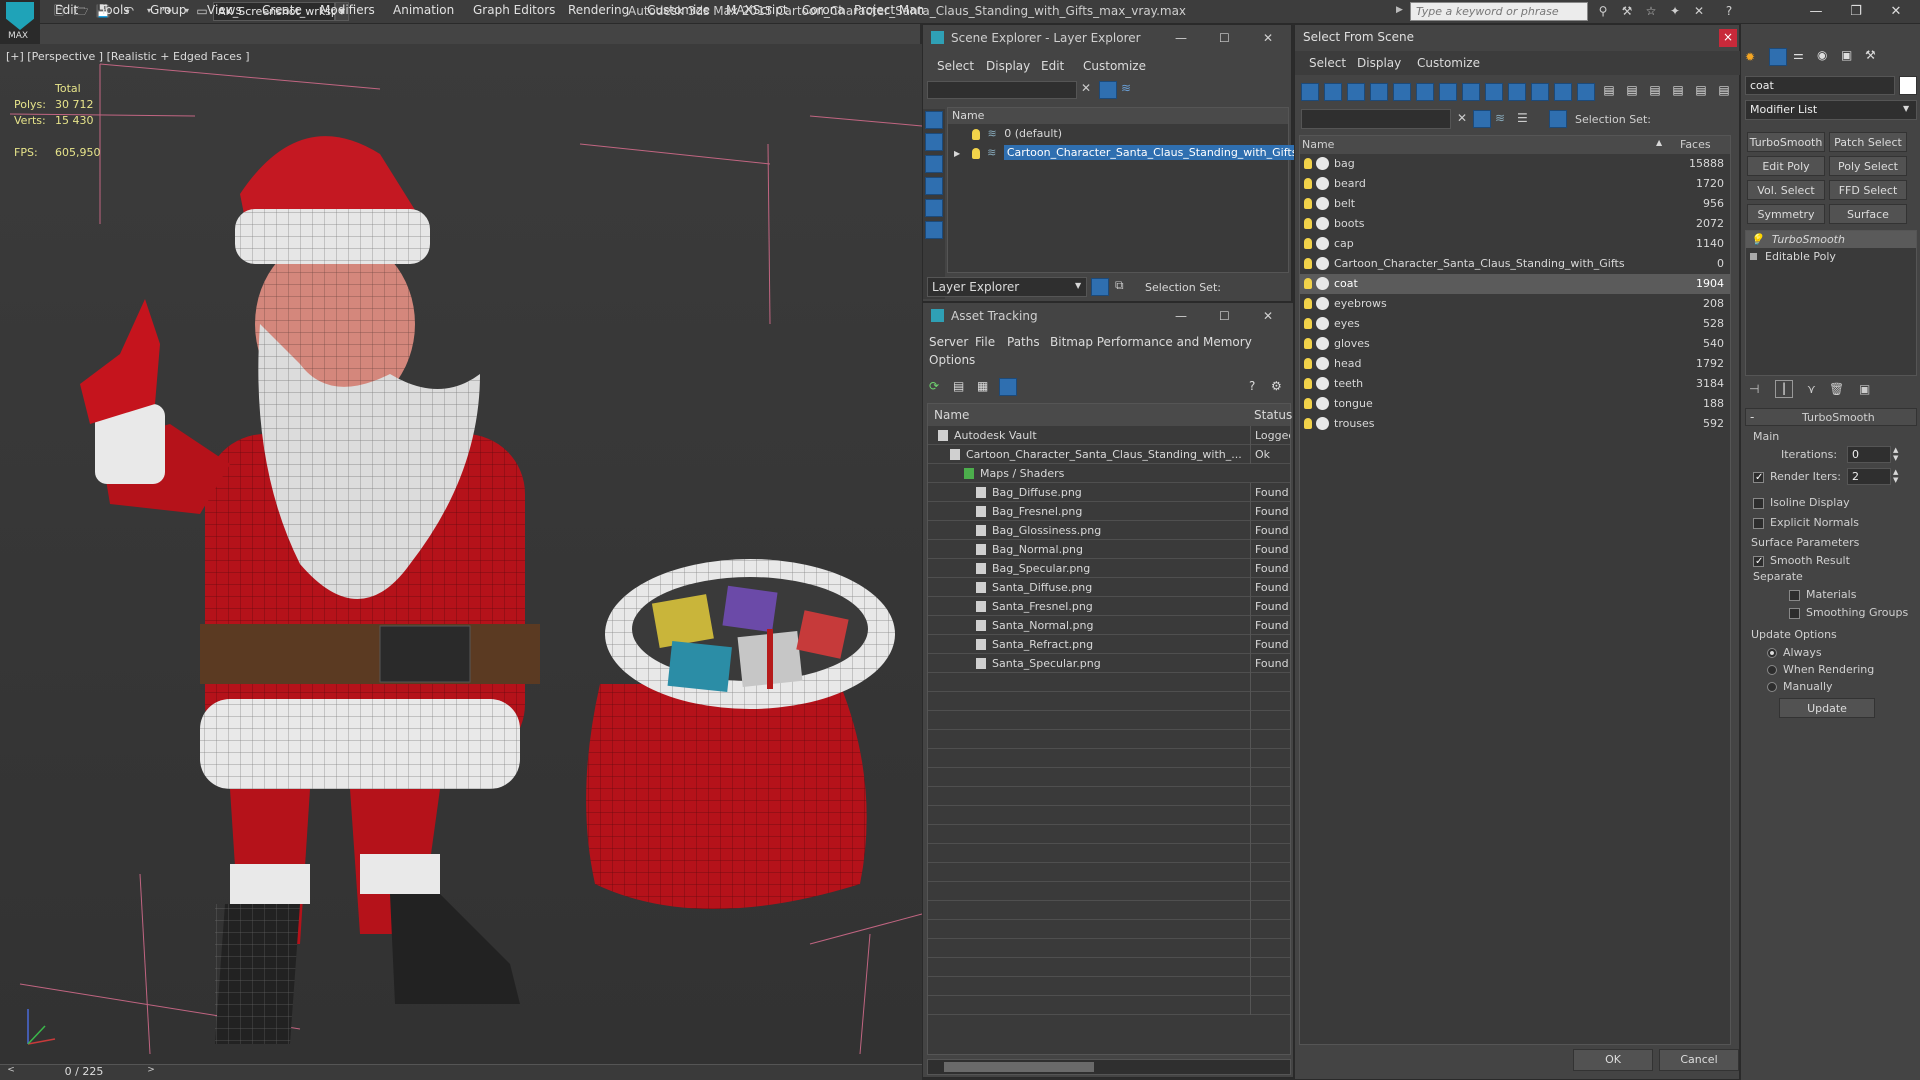 Image resolution: width=1920 pixels, height=1080 pixels. I want to click on minimize-button: —, so click(1816, 12).